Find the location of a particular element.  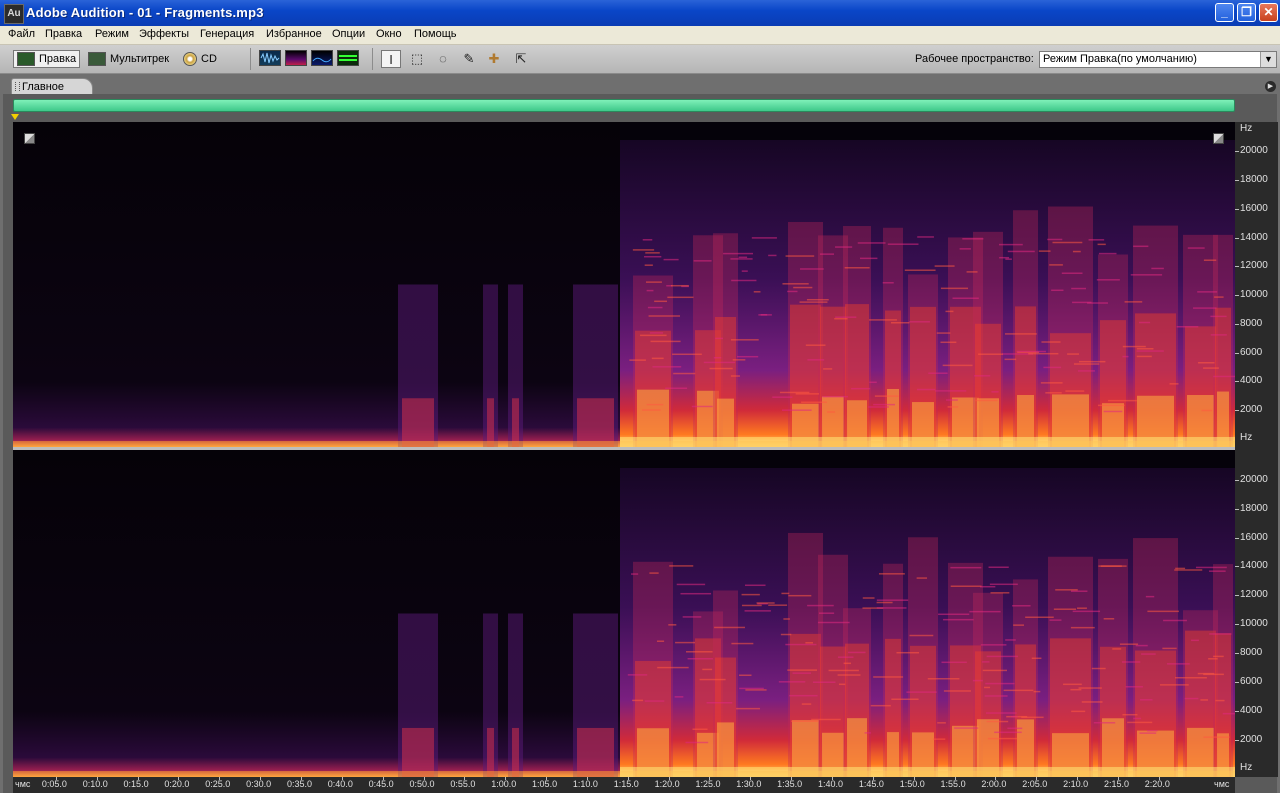

spectral-phase-view-icon is located at coordinates (348, 58).